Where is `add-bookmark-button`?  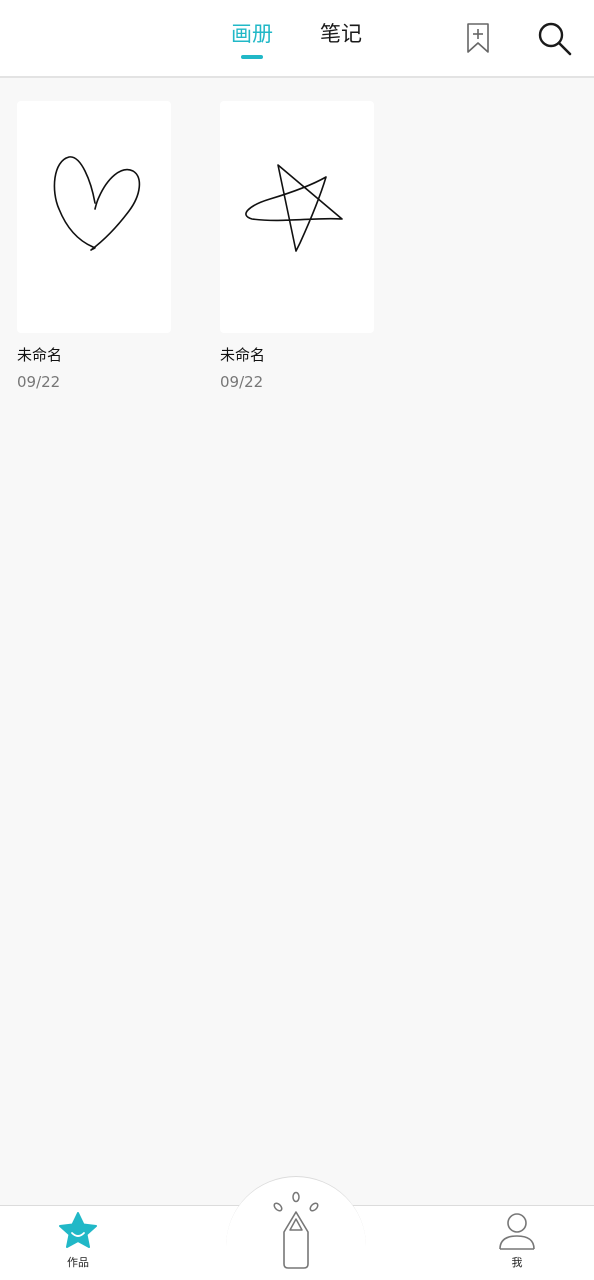
add-bookmark-button is located at coordinates (478, 38).